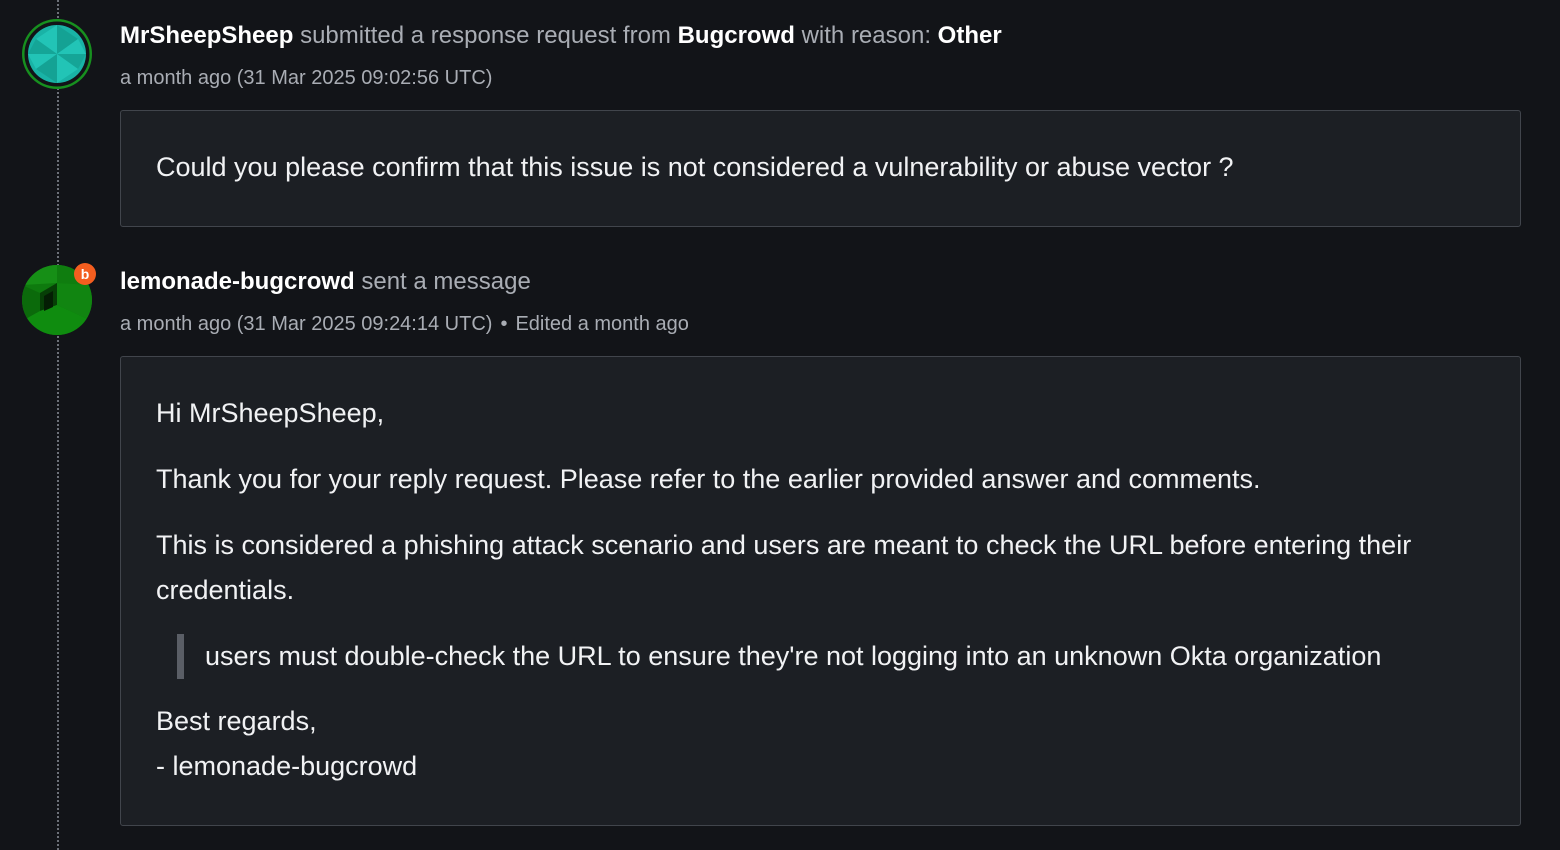 This screenshot has height=850, width=1560. I want to click on avatar-mrsheepsheep, so click(57, 54).